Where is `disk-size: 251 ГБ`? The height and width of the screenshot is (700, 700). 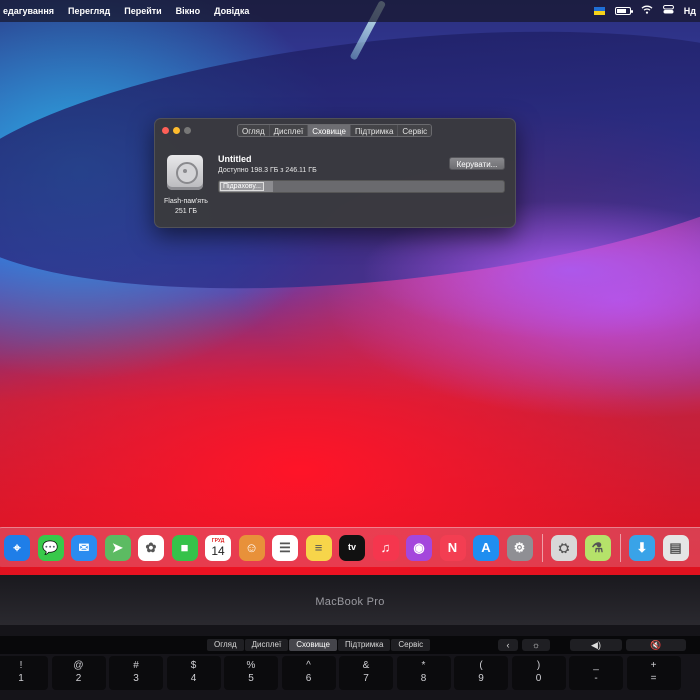 disk-size: 251 ГБ is located at coordinates (185, 211).